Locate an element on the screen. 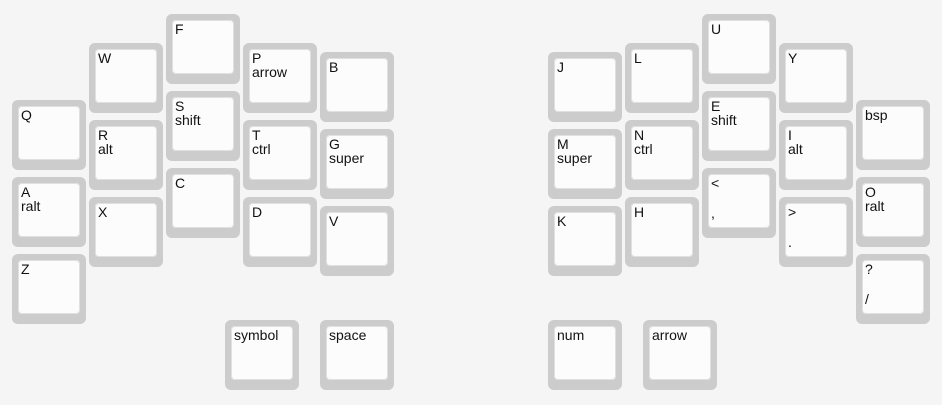  key-d: D is located at coordinates (280, 232).